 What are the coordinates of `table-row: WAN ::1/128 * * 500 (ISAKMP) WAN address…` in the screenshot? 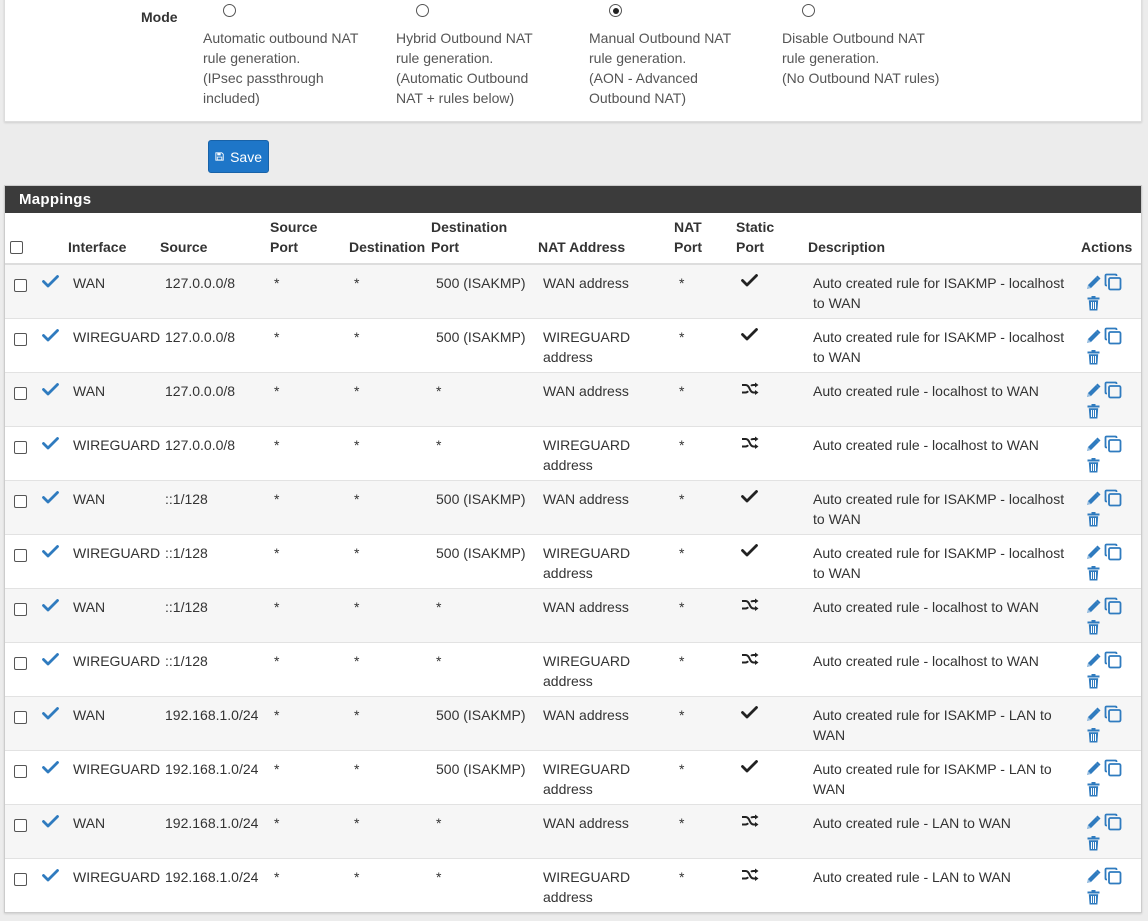 It's located at (573, 508).